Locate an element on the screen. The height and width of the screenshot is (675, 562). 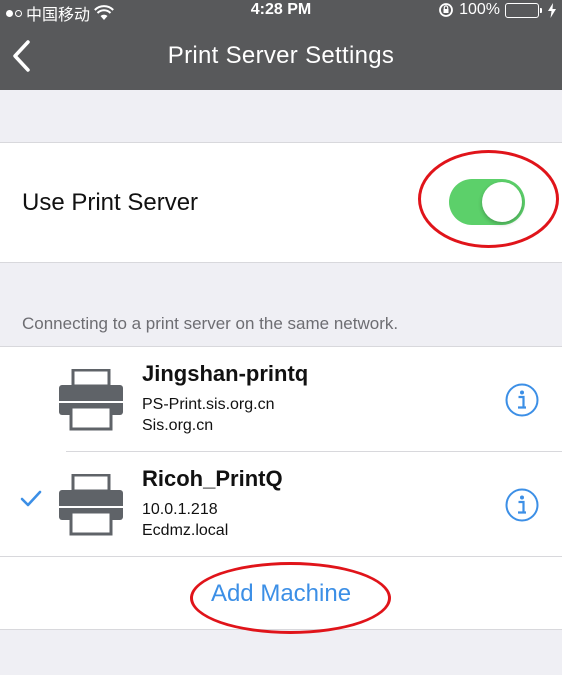
toggle-knob is located at coordinates (502, 202).